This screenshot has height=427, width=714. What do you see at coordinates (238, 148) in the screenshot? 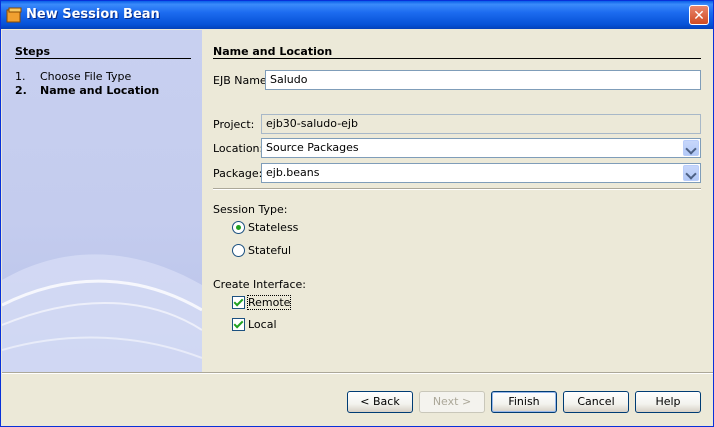
I see `location-label: Location:` at bounding box center [238, 148].